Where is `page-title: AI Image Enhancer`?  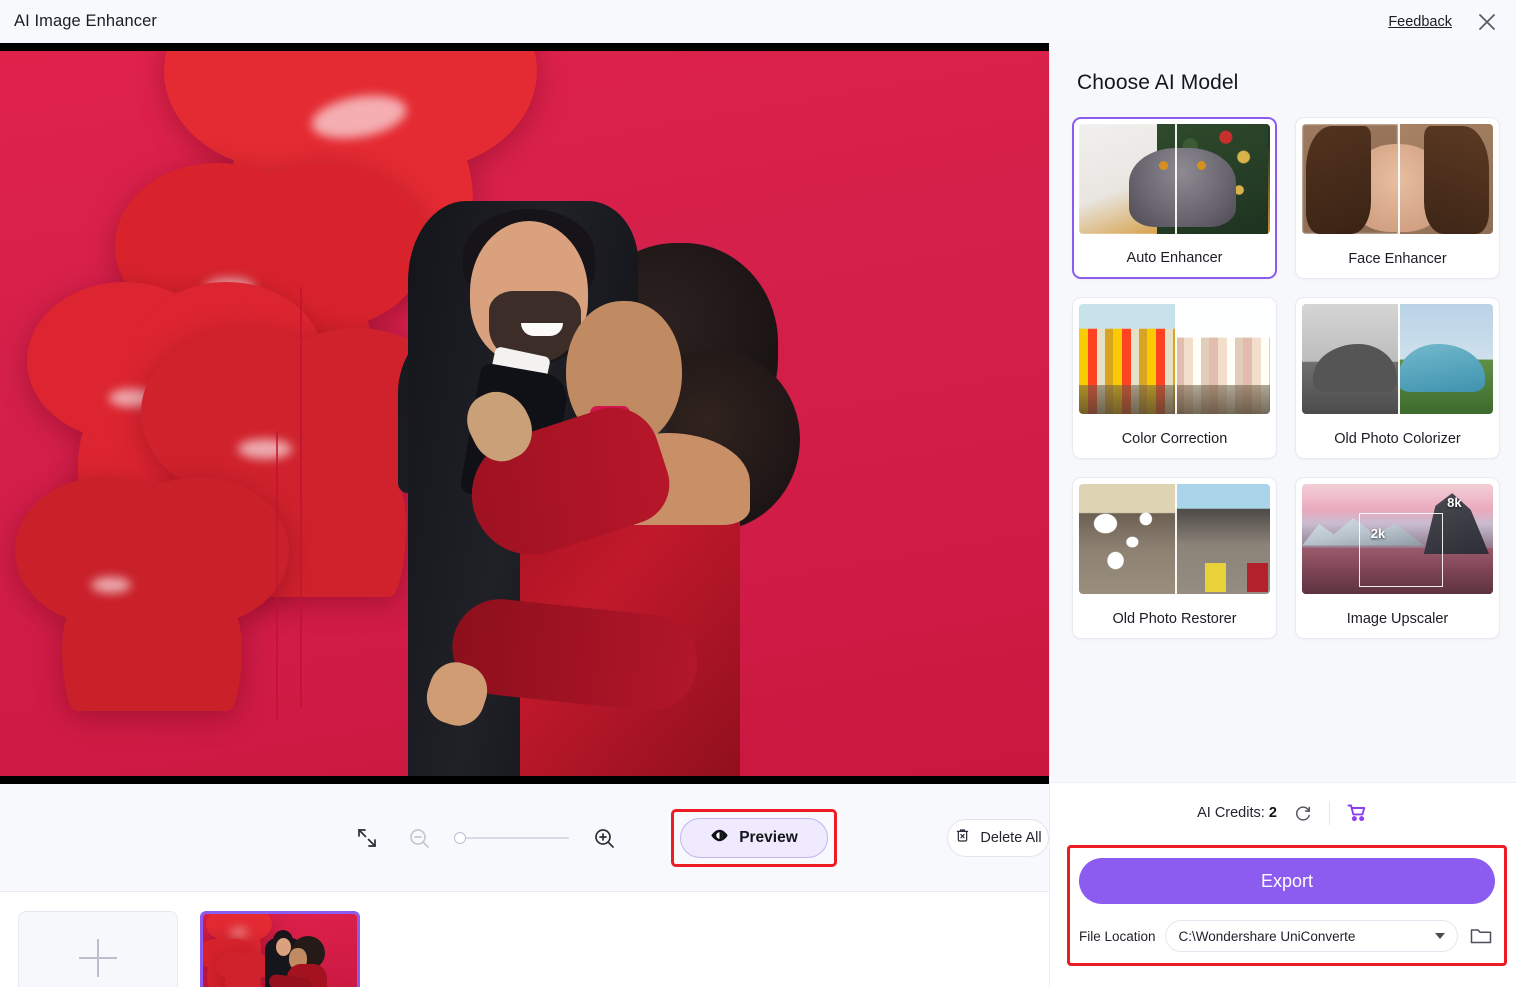
page-title: AI Image Enhancer is located at coordinates (85, 21).